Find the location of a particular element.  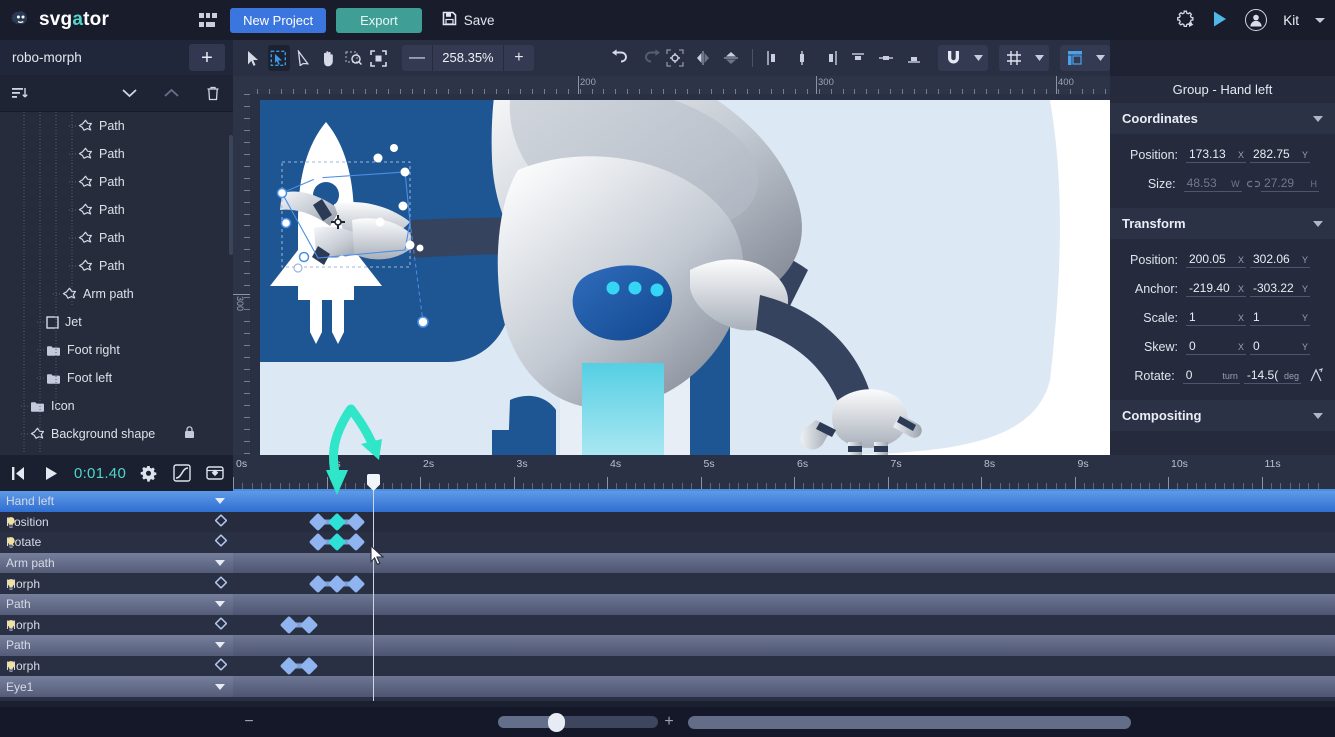

transform-box-tool is located at coordinates (278, 58).